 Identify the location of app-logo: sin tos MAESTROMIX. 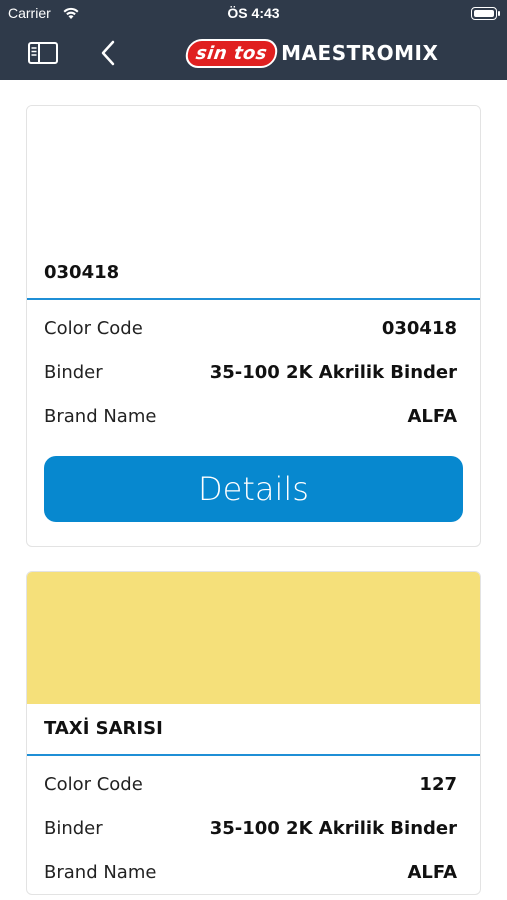
(311, 53).